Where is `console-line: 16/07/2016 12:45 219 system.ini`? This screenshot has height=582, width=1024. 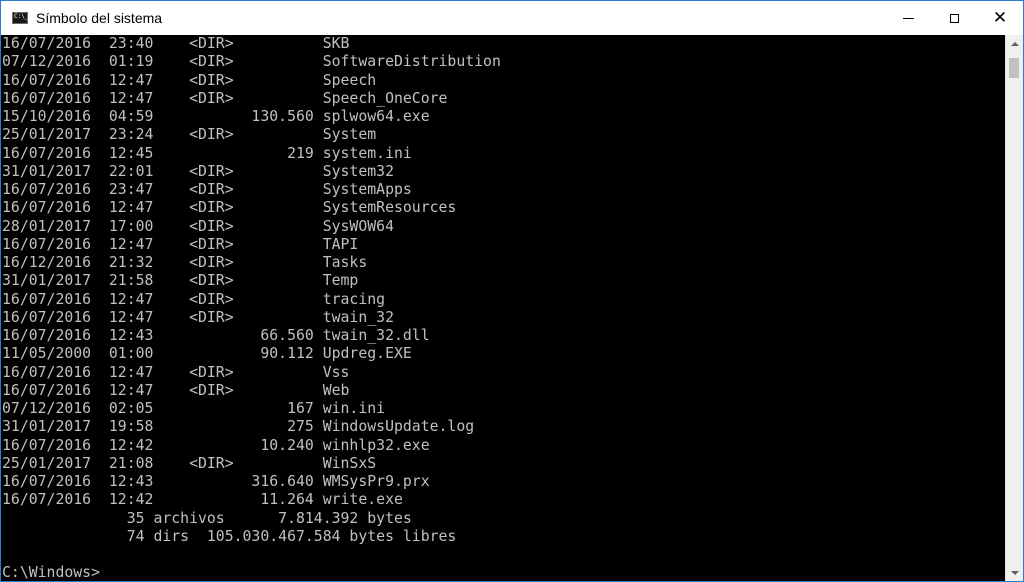
console-line: 16/07/2016 12:45 219 system.ini is located at coordinates (207, 153).